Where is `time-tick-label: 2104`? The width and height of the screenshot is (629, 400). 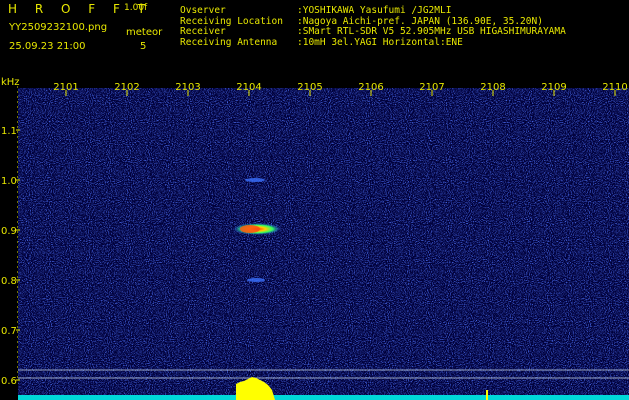
time-tick-label: 2104 is located at coordinates (248, 87).